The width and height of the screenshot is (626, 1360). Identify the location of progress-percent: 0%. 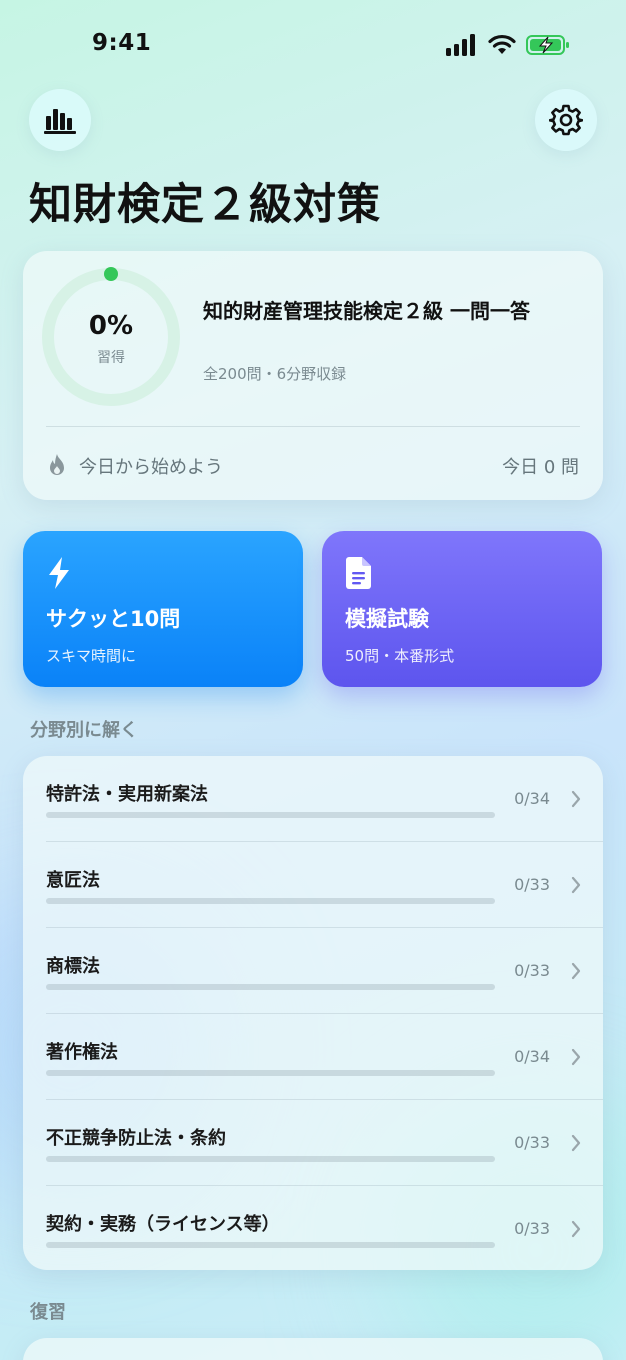
(111, 326).